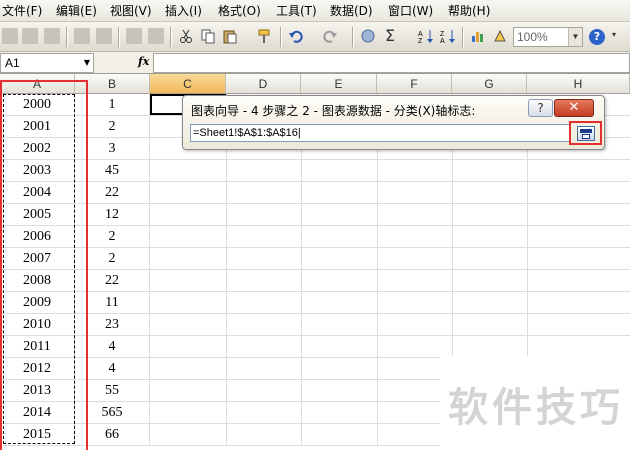 This screenshot has width=630, height=450. I want to click on column-header-e: E, so click(339, 84).